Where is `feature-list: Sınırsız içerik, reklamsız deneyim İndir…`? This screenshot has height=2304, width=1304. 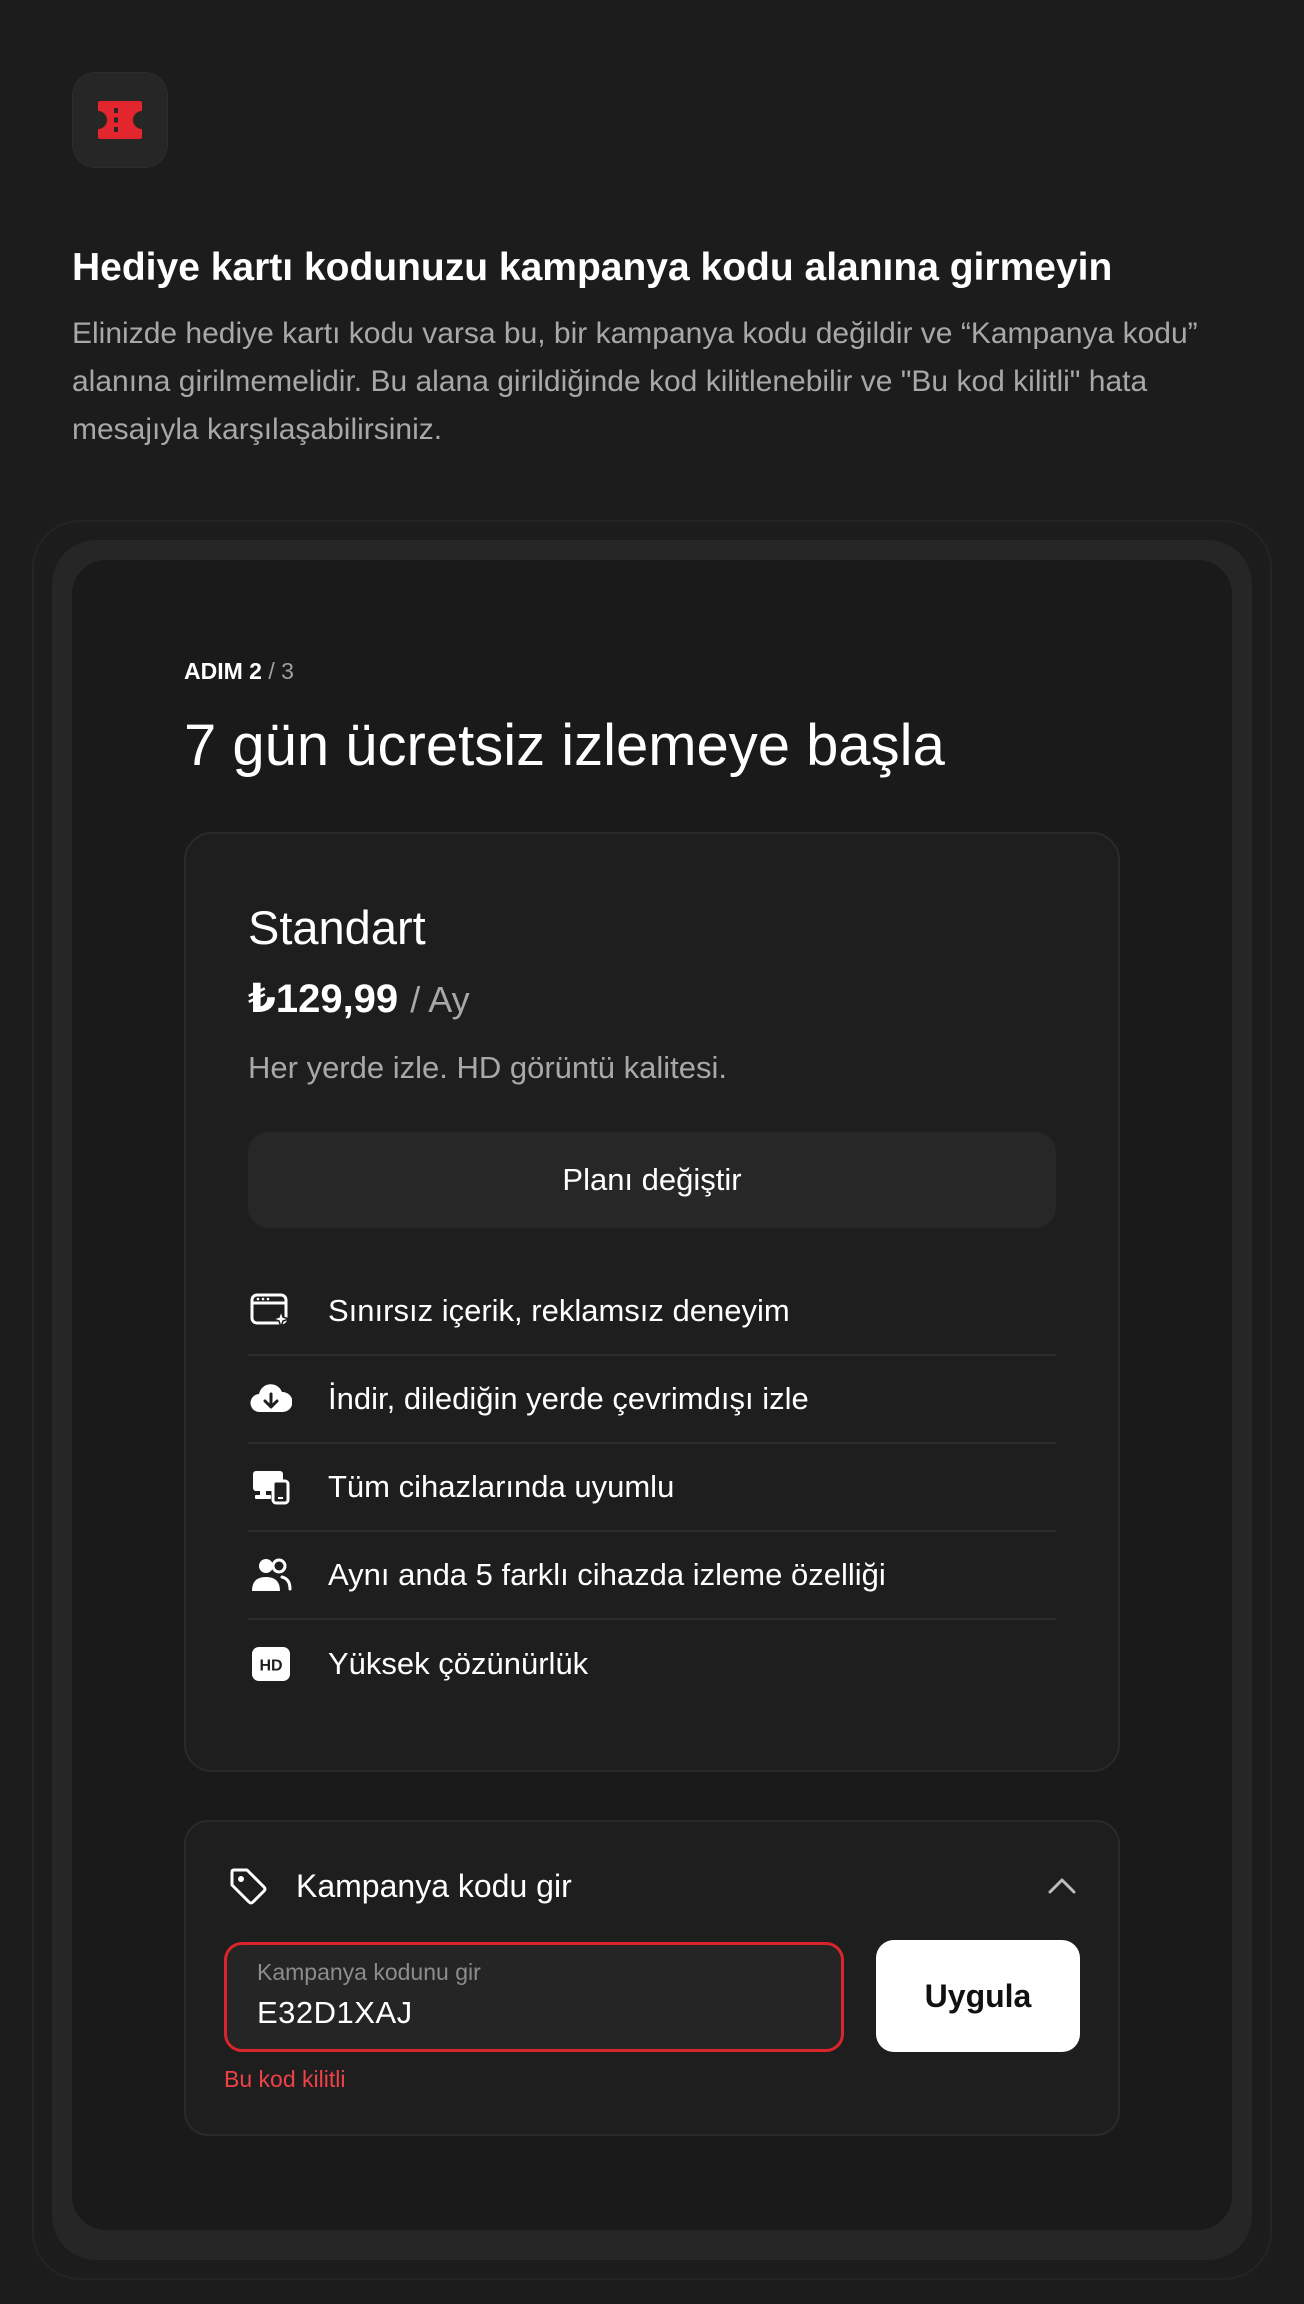 feature-list: Sınırsız içerik, reklamsız deneyim İndir… is located at coordinates (652, 1488).